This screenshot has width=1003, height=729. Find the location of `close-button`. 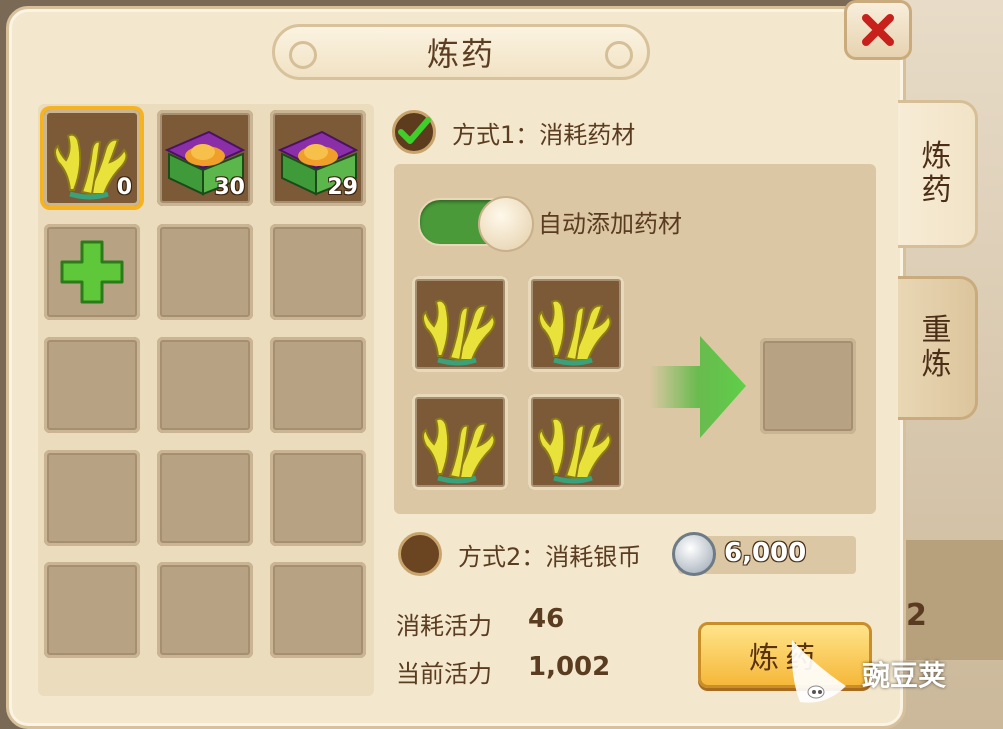

close-button is located at coordinates (878, 30).